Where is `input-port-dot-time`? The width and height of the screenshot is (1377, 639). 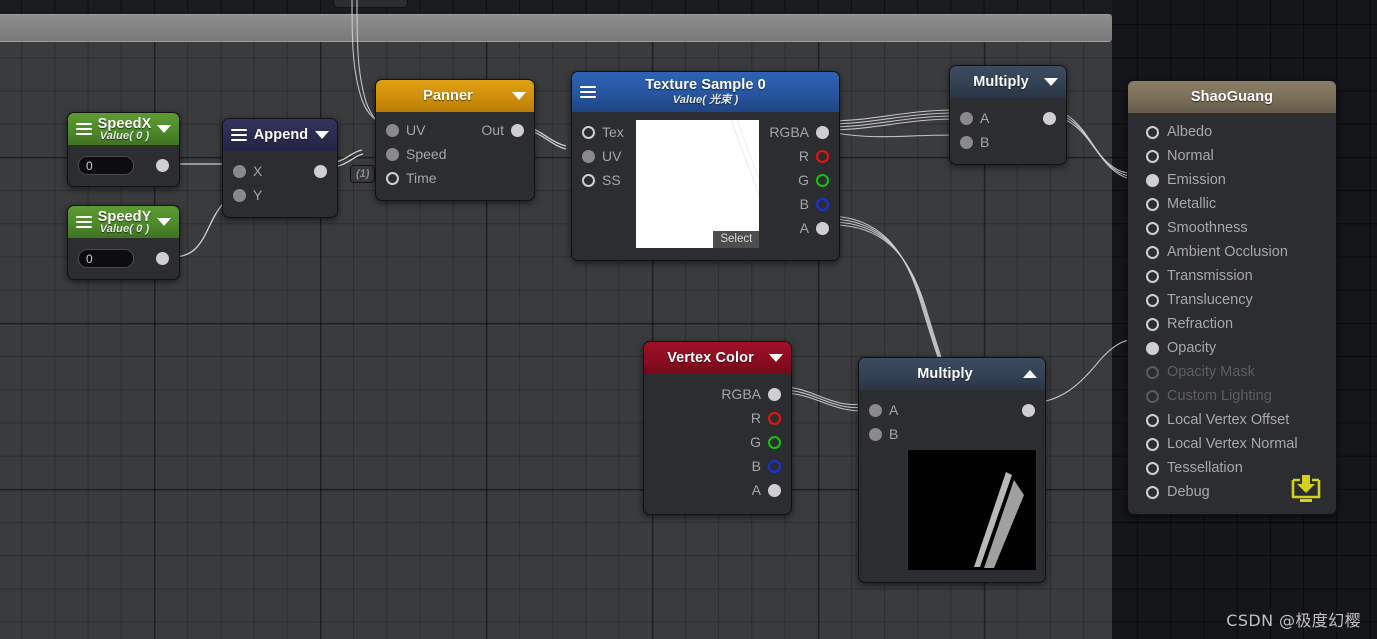 input-port-dot-time is located at coordinates (392, 178).